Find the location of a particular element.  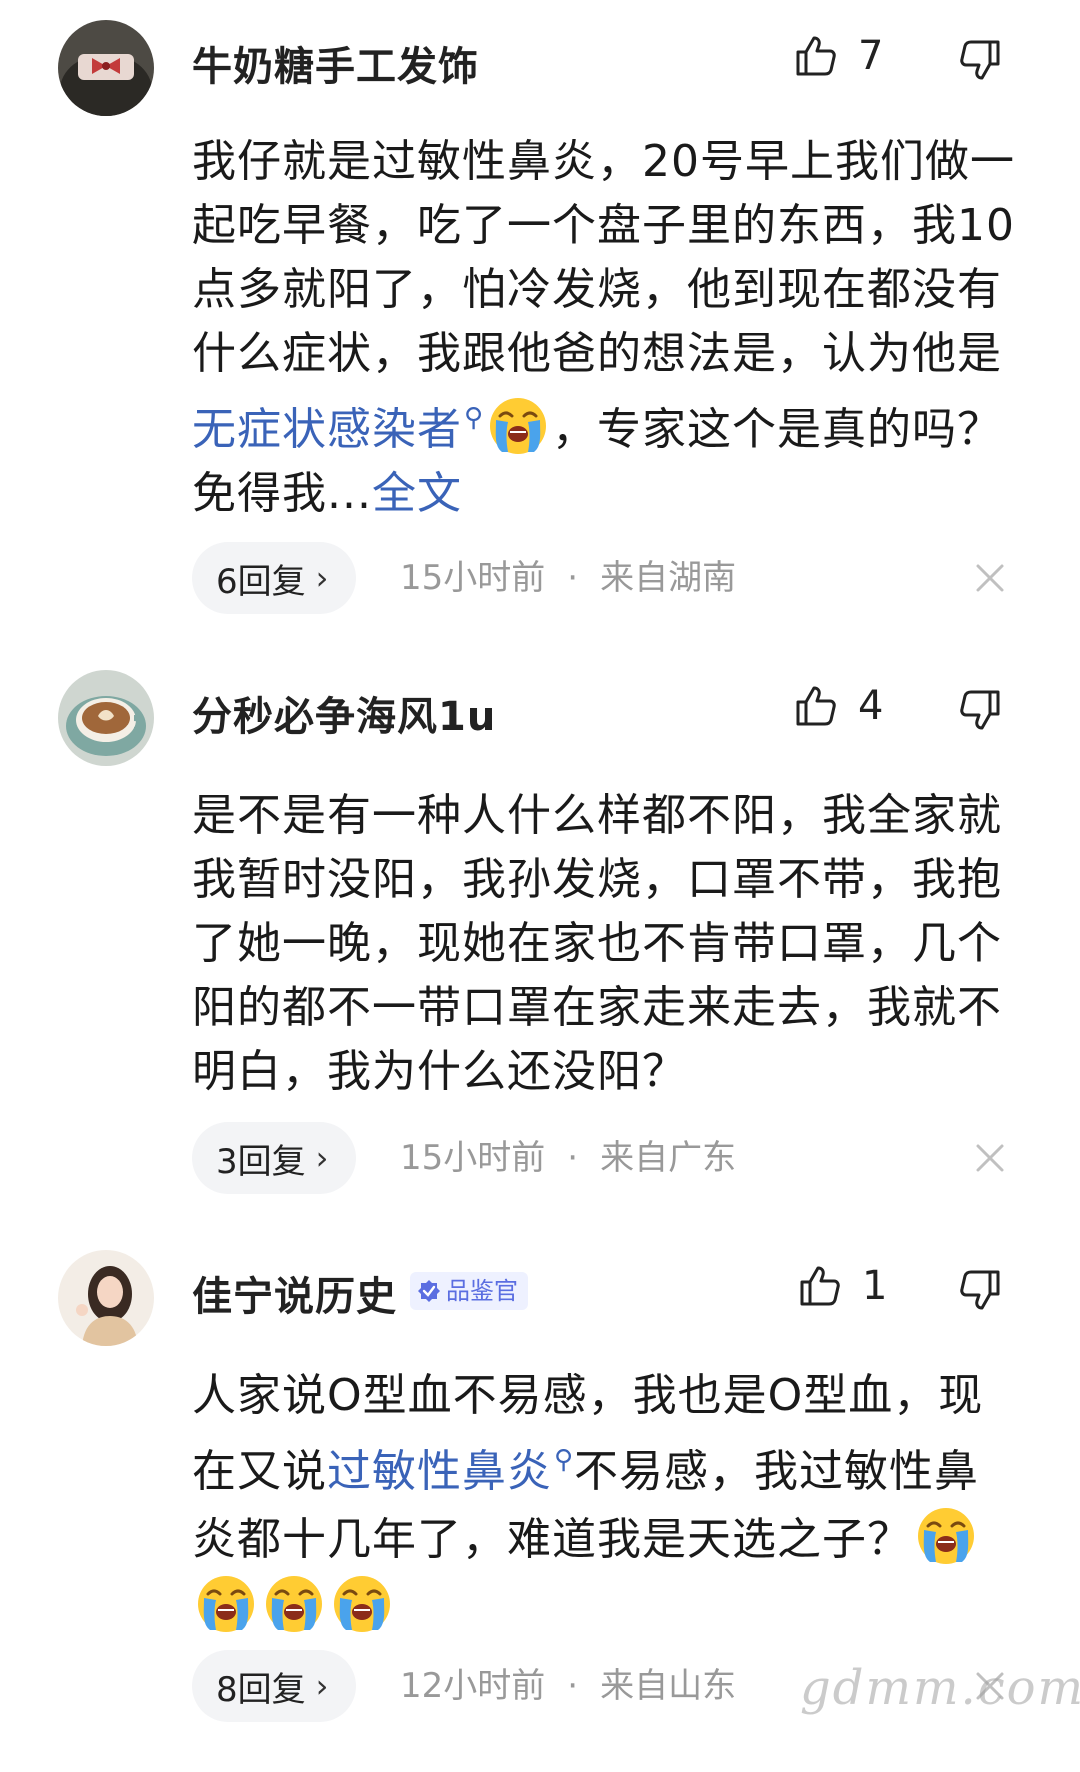

like-count: 7 is located at coordinates (871, 56).